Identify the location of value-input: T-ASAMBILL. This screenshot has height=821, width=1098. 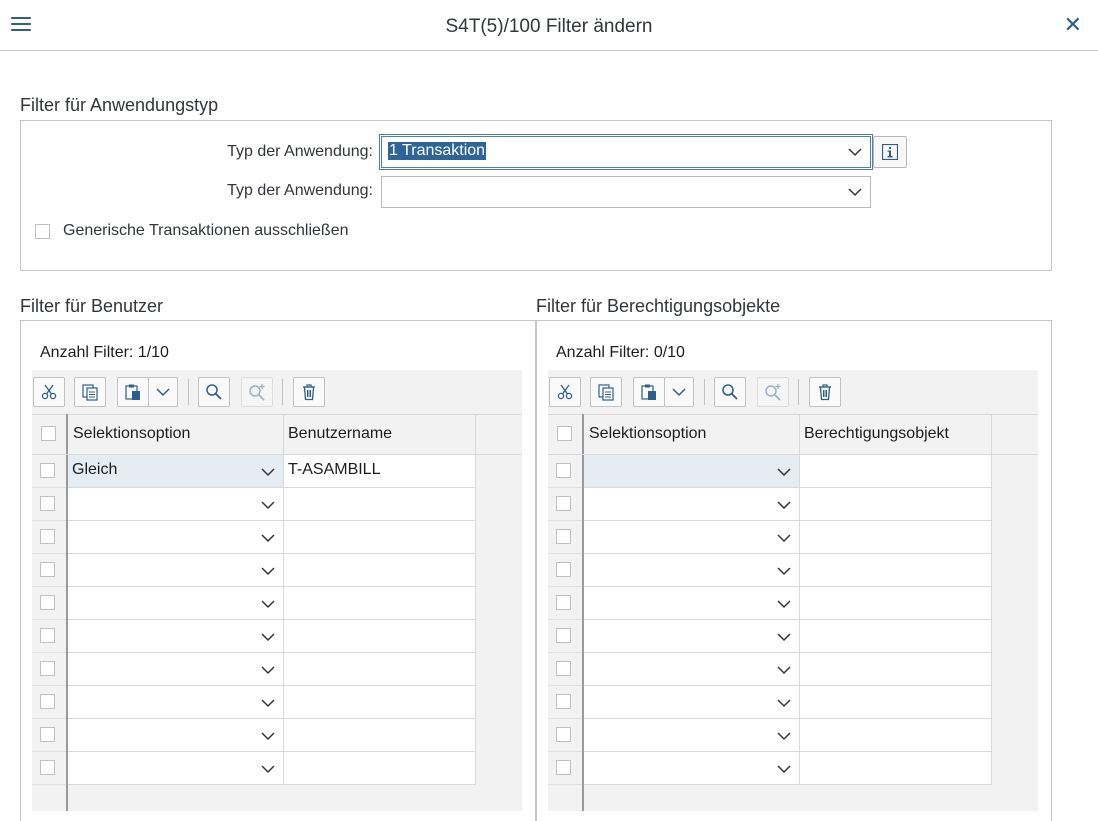
(380, 471).